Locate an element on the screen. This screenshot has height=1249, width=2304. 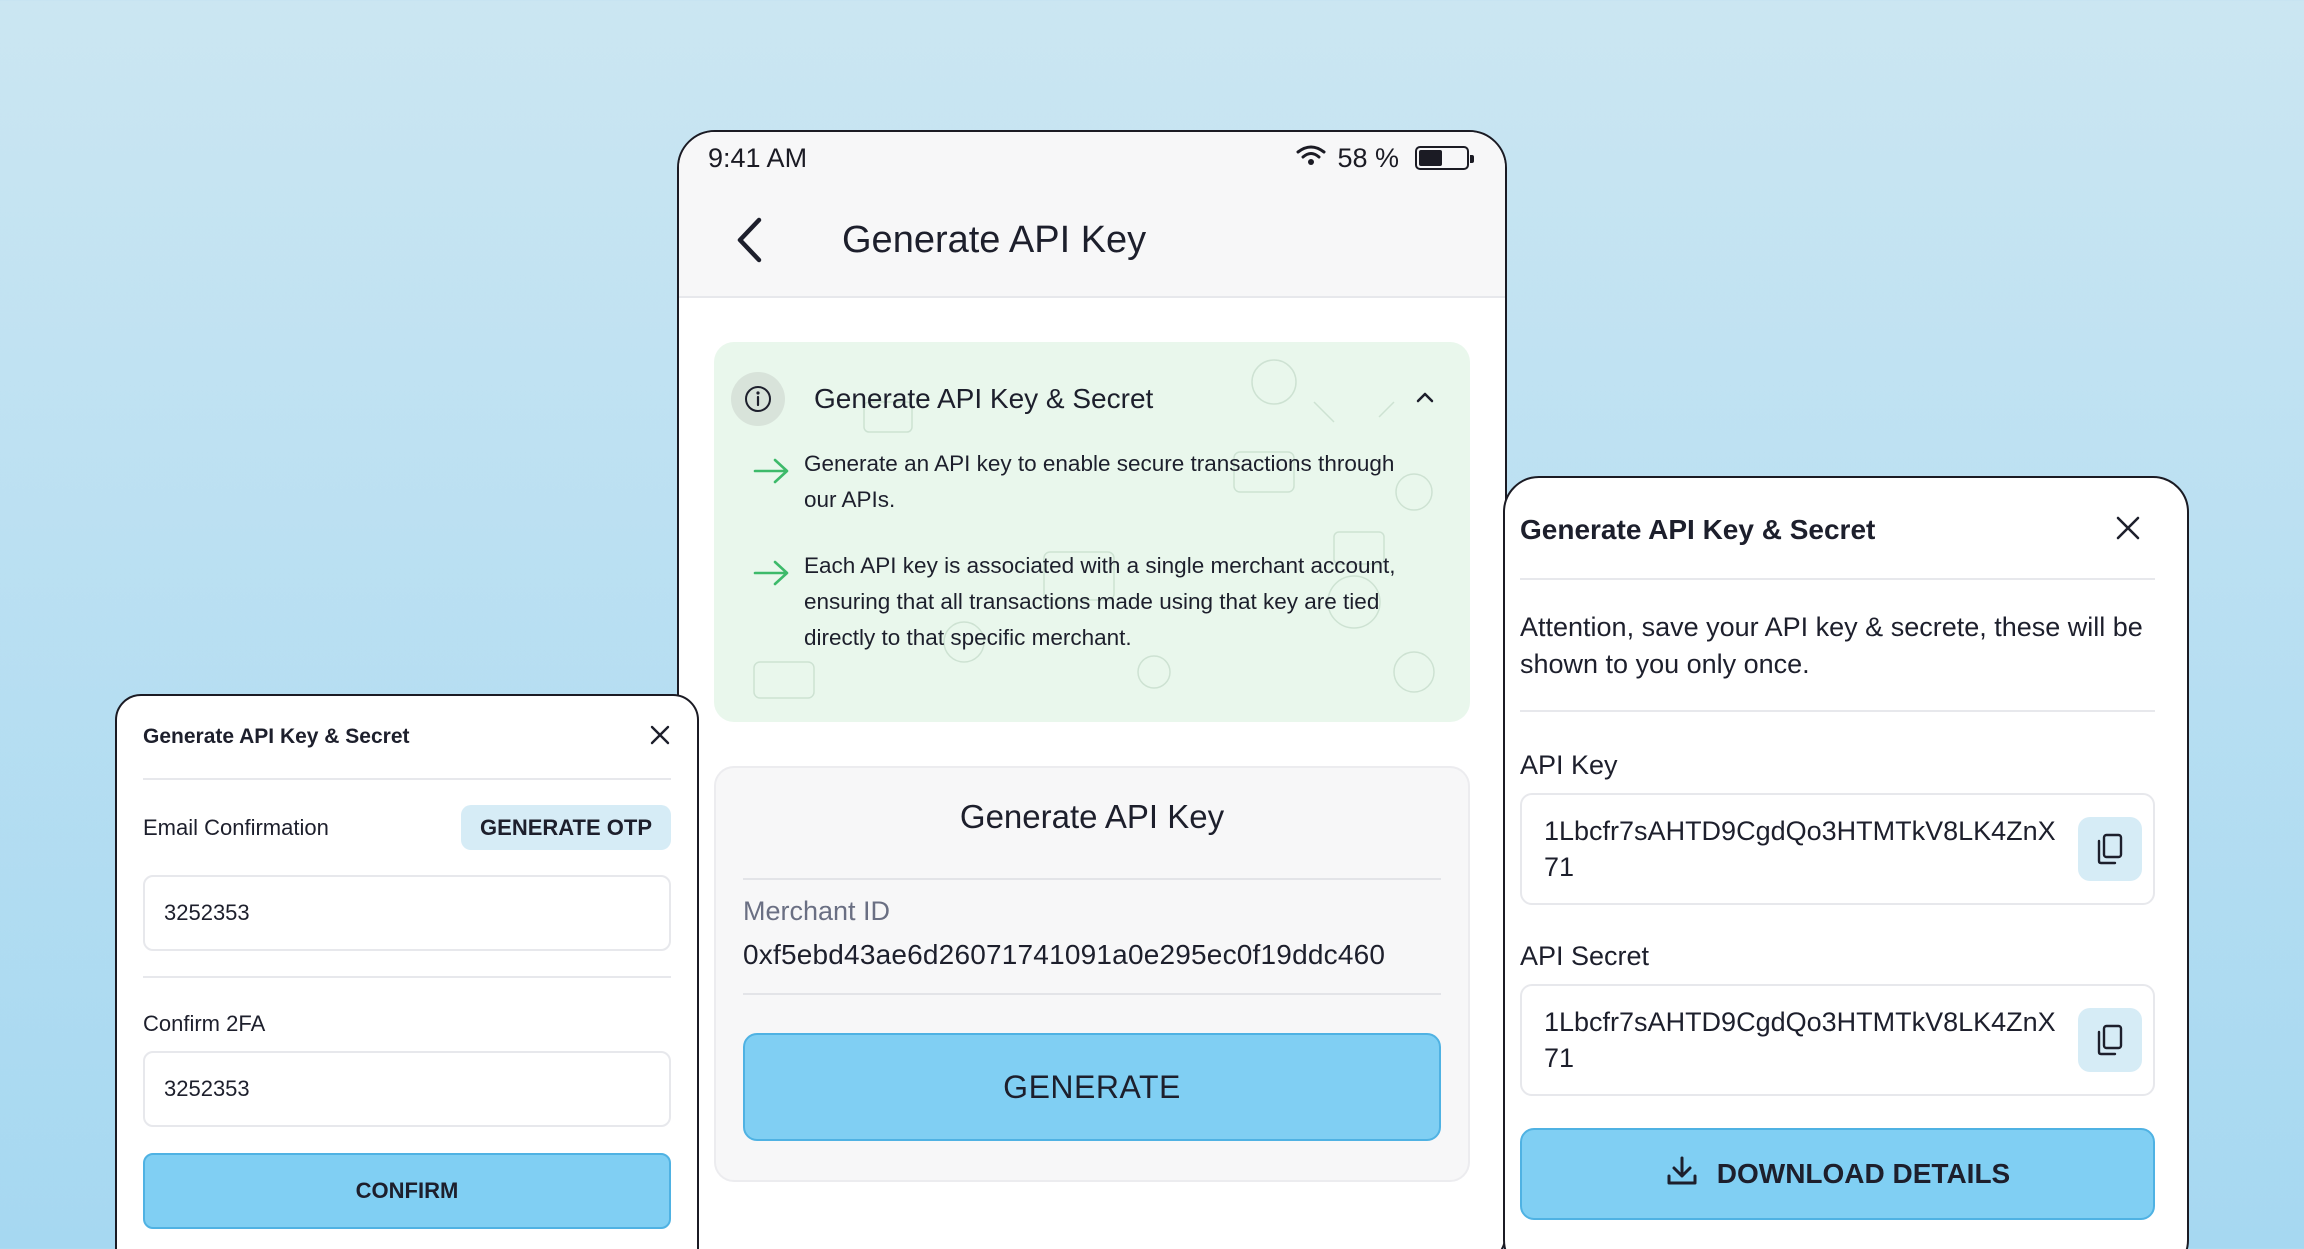
info-icon is located at coordinates (758, 399).